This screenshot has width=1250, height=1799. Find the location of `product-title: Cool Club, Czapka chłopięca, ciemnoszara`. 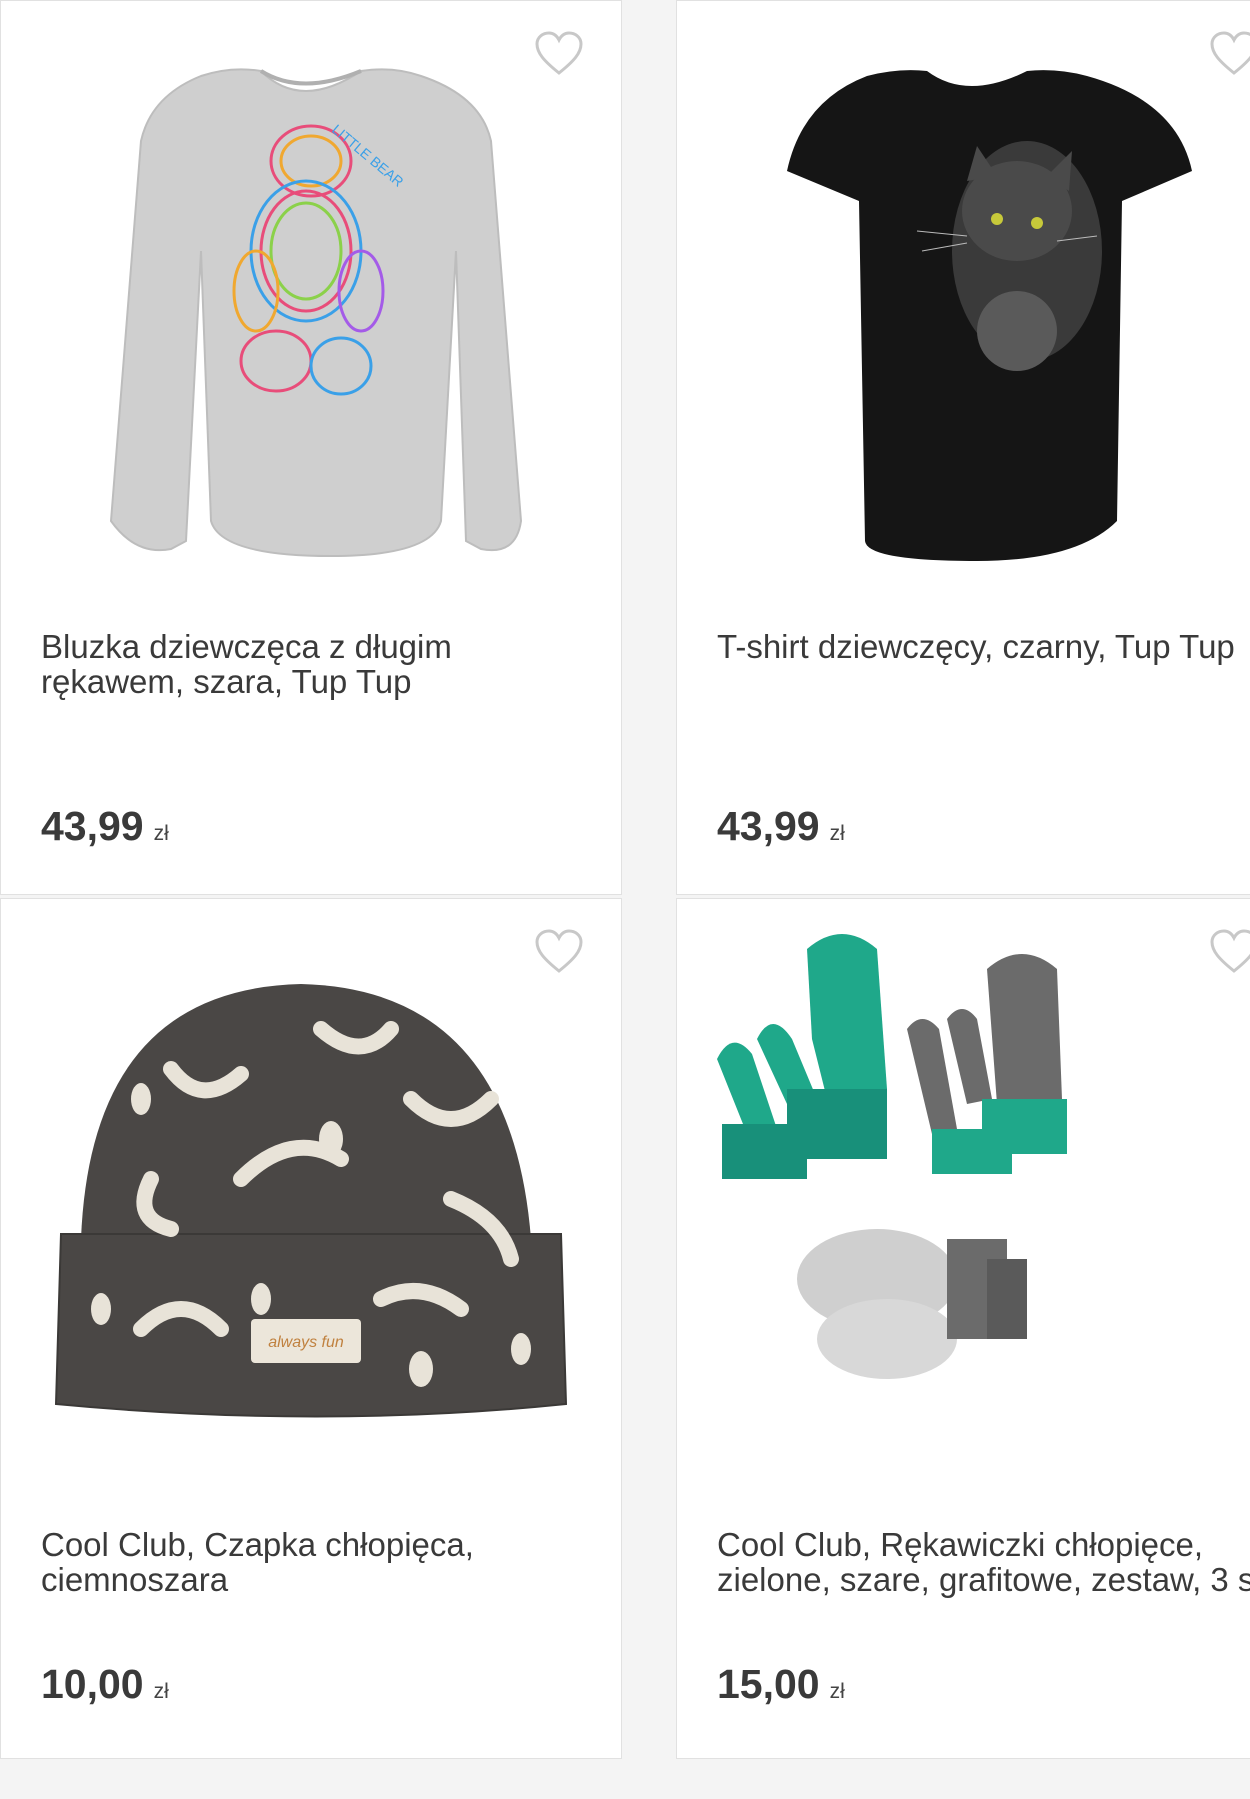

product-title: Cool Club, Czapka chłopięca, ciemnoszara is located at coordinates (311, 1562).